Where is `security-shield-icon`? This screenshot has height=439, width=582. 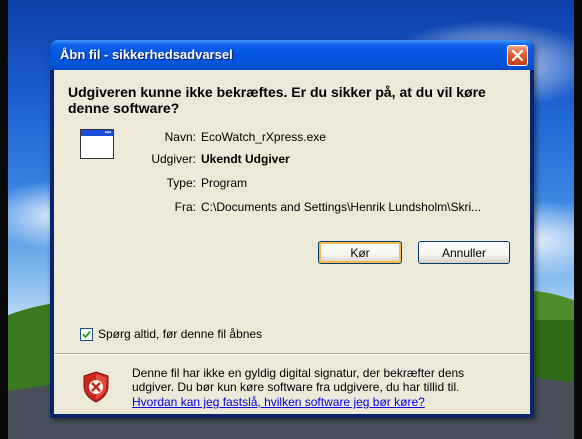 security-shield-icon is located at coordinates (96, 387).